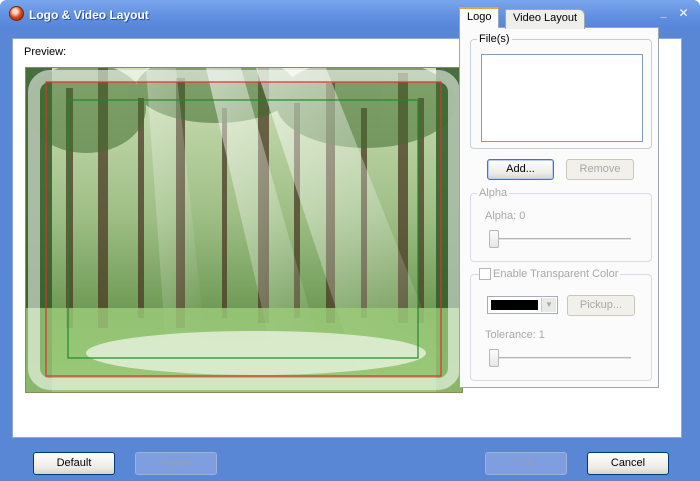 The width and height of the screenshot is (700, 481). I want to click on reset-button: Reset, so click(176, 463).